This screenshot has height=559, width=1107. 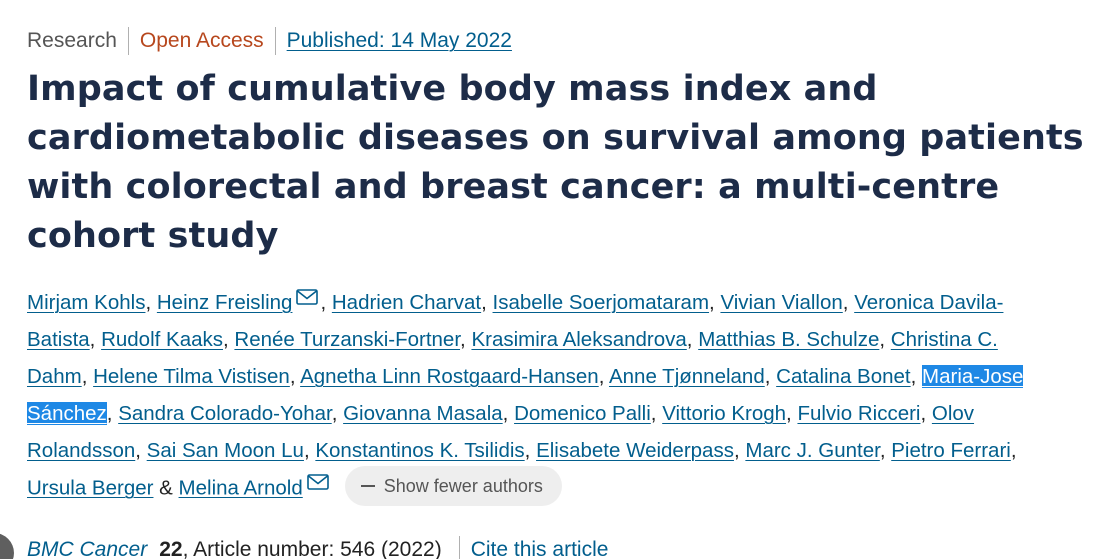 I want to click on author-link: Agnetha Linn Rostgaard-Hansen, so click(x=449, y=376).